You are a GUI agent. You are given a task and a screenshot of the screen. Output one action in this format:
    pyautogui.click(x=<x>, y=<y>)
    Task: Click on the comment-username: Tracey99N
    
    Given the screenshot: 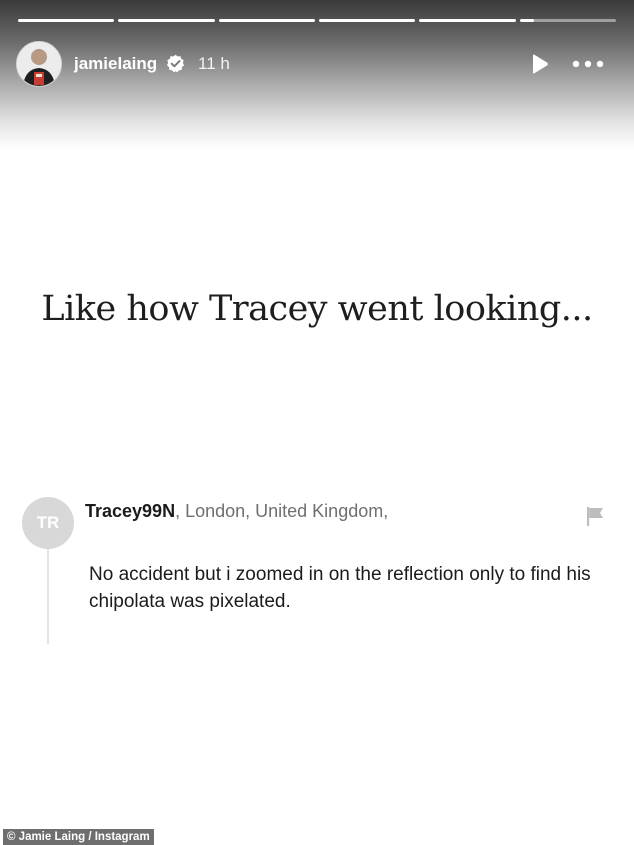 What is the action you would take?
    pyautogui.click(x=130, y=511)
    